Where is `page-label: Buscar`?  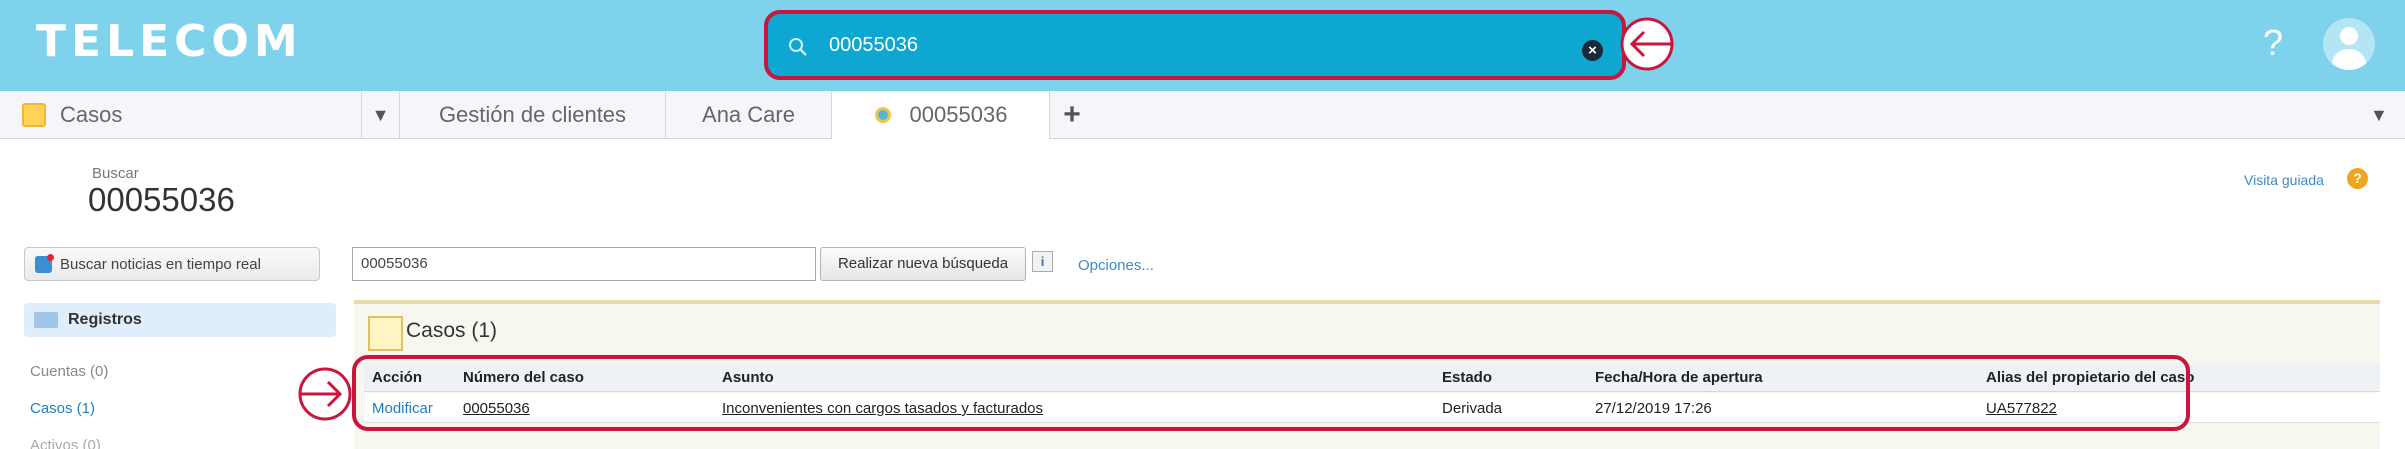
page-label: Buscar is located at coordinates (115, 173).